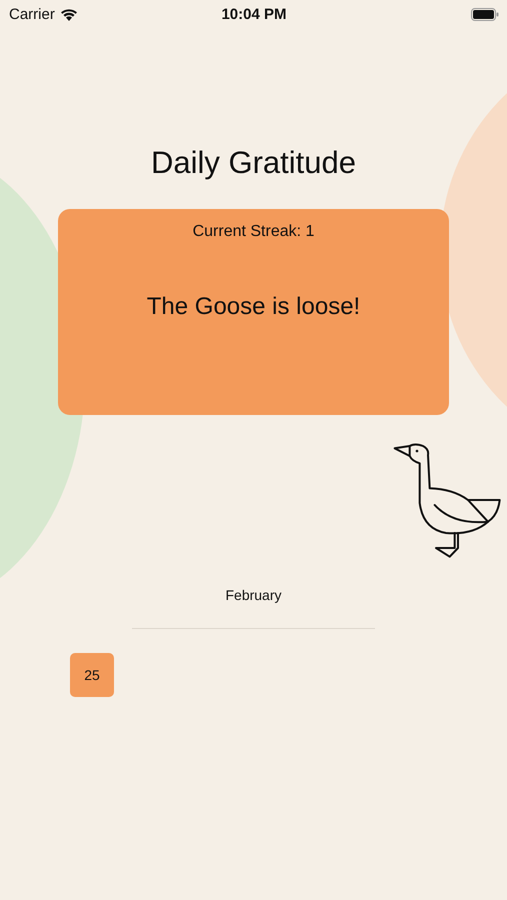  Describe the element at coordinates (253, 595) in the screenshot. I see `month-label: February` at that location.